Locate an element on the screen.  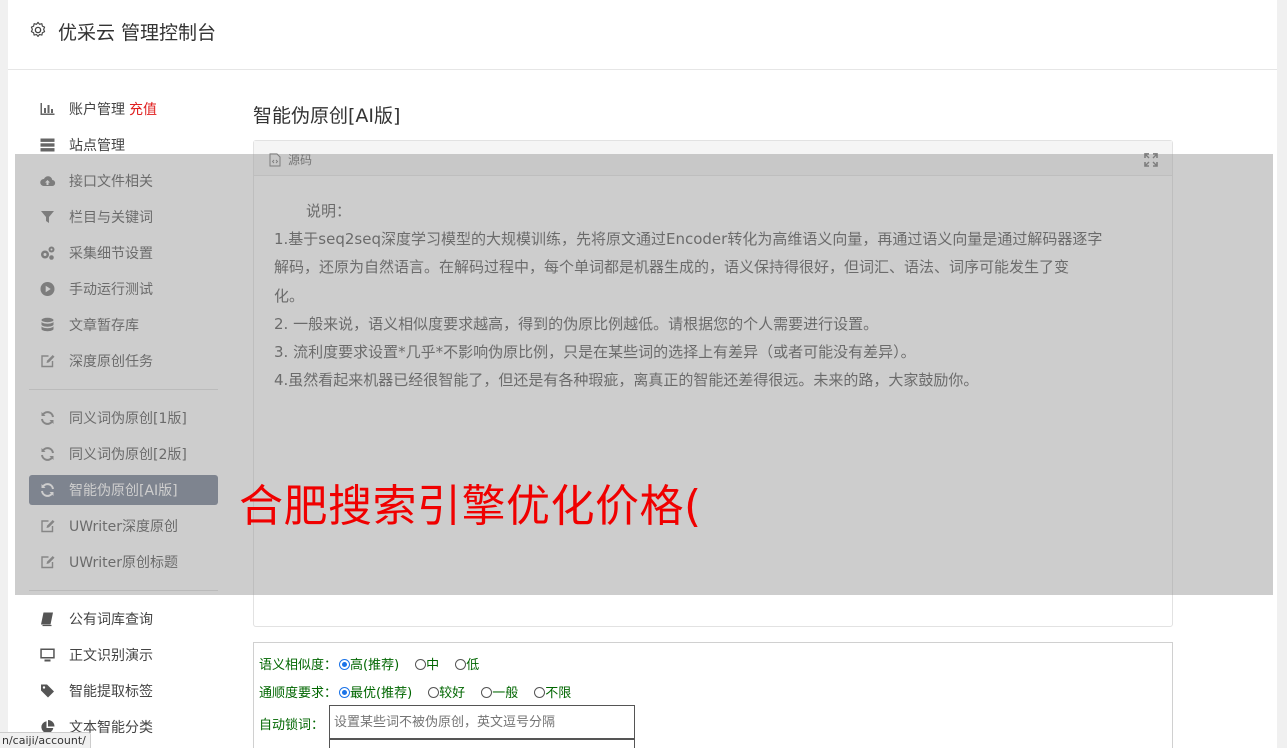
server-icon is located at coordinates (47, 145).